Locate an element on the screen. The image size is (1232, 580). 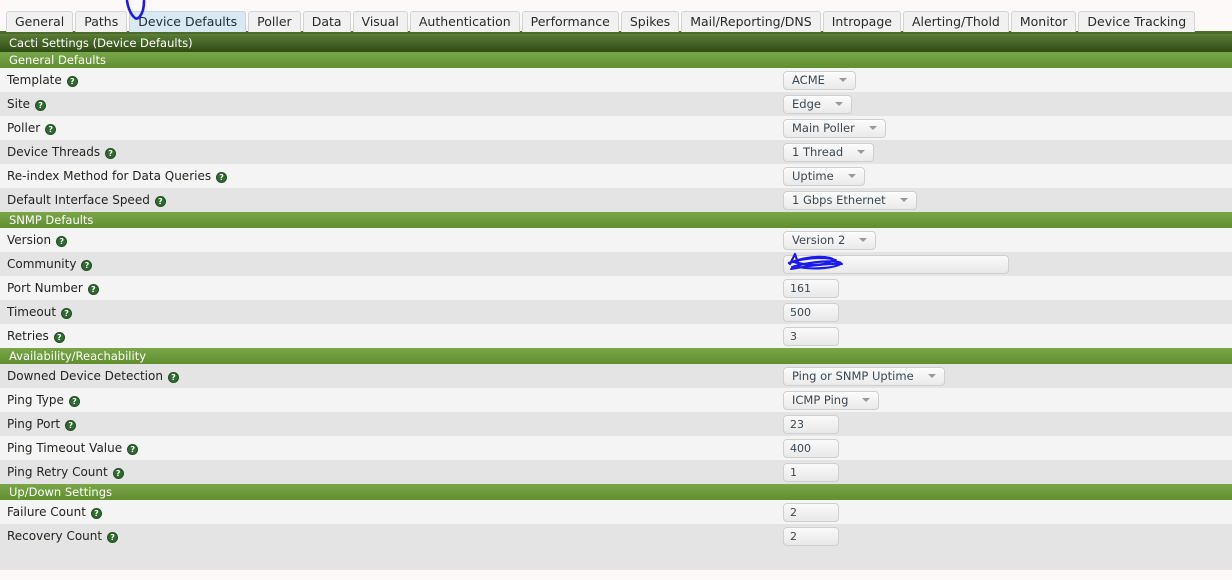
setting-control: 2 is located at coordinates (1007, 512).